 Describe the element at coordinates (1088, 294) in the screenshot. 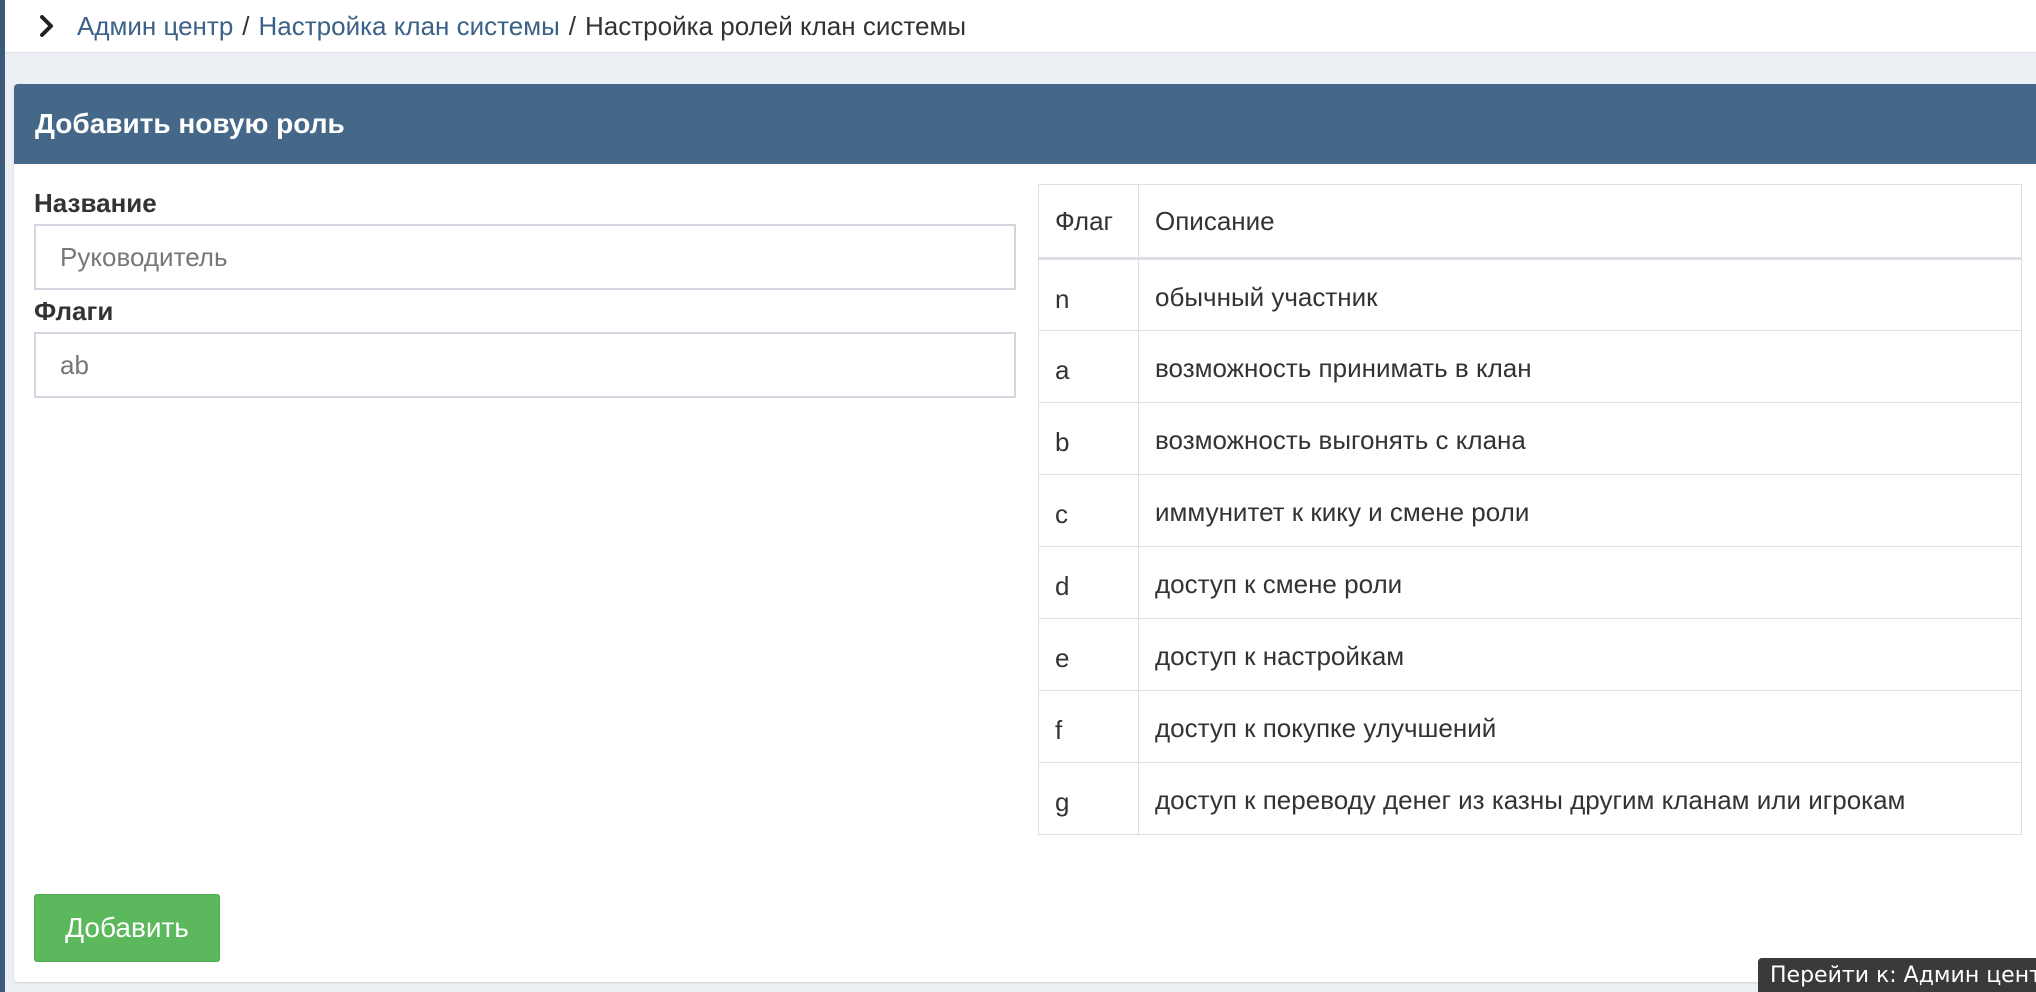

I see `flag-cell: n` at that location.